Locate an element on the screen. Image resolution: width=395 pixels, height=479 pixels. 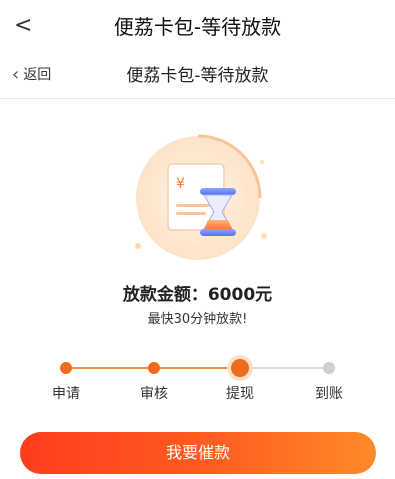
step-dot-review is located at coordinates (154, 368).